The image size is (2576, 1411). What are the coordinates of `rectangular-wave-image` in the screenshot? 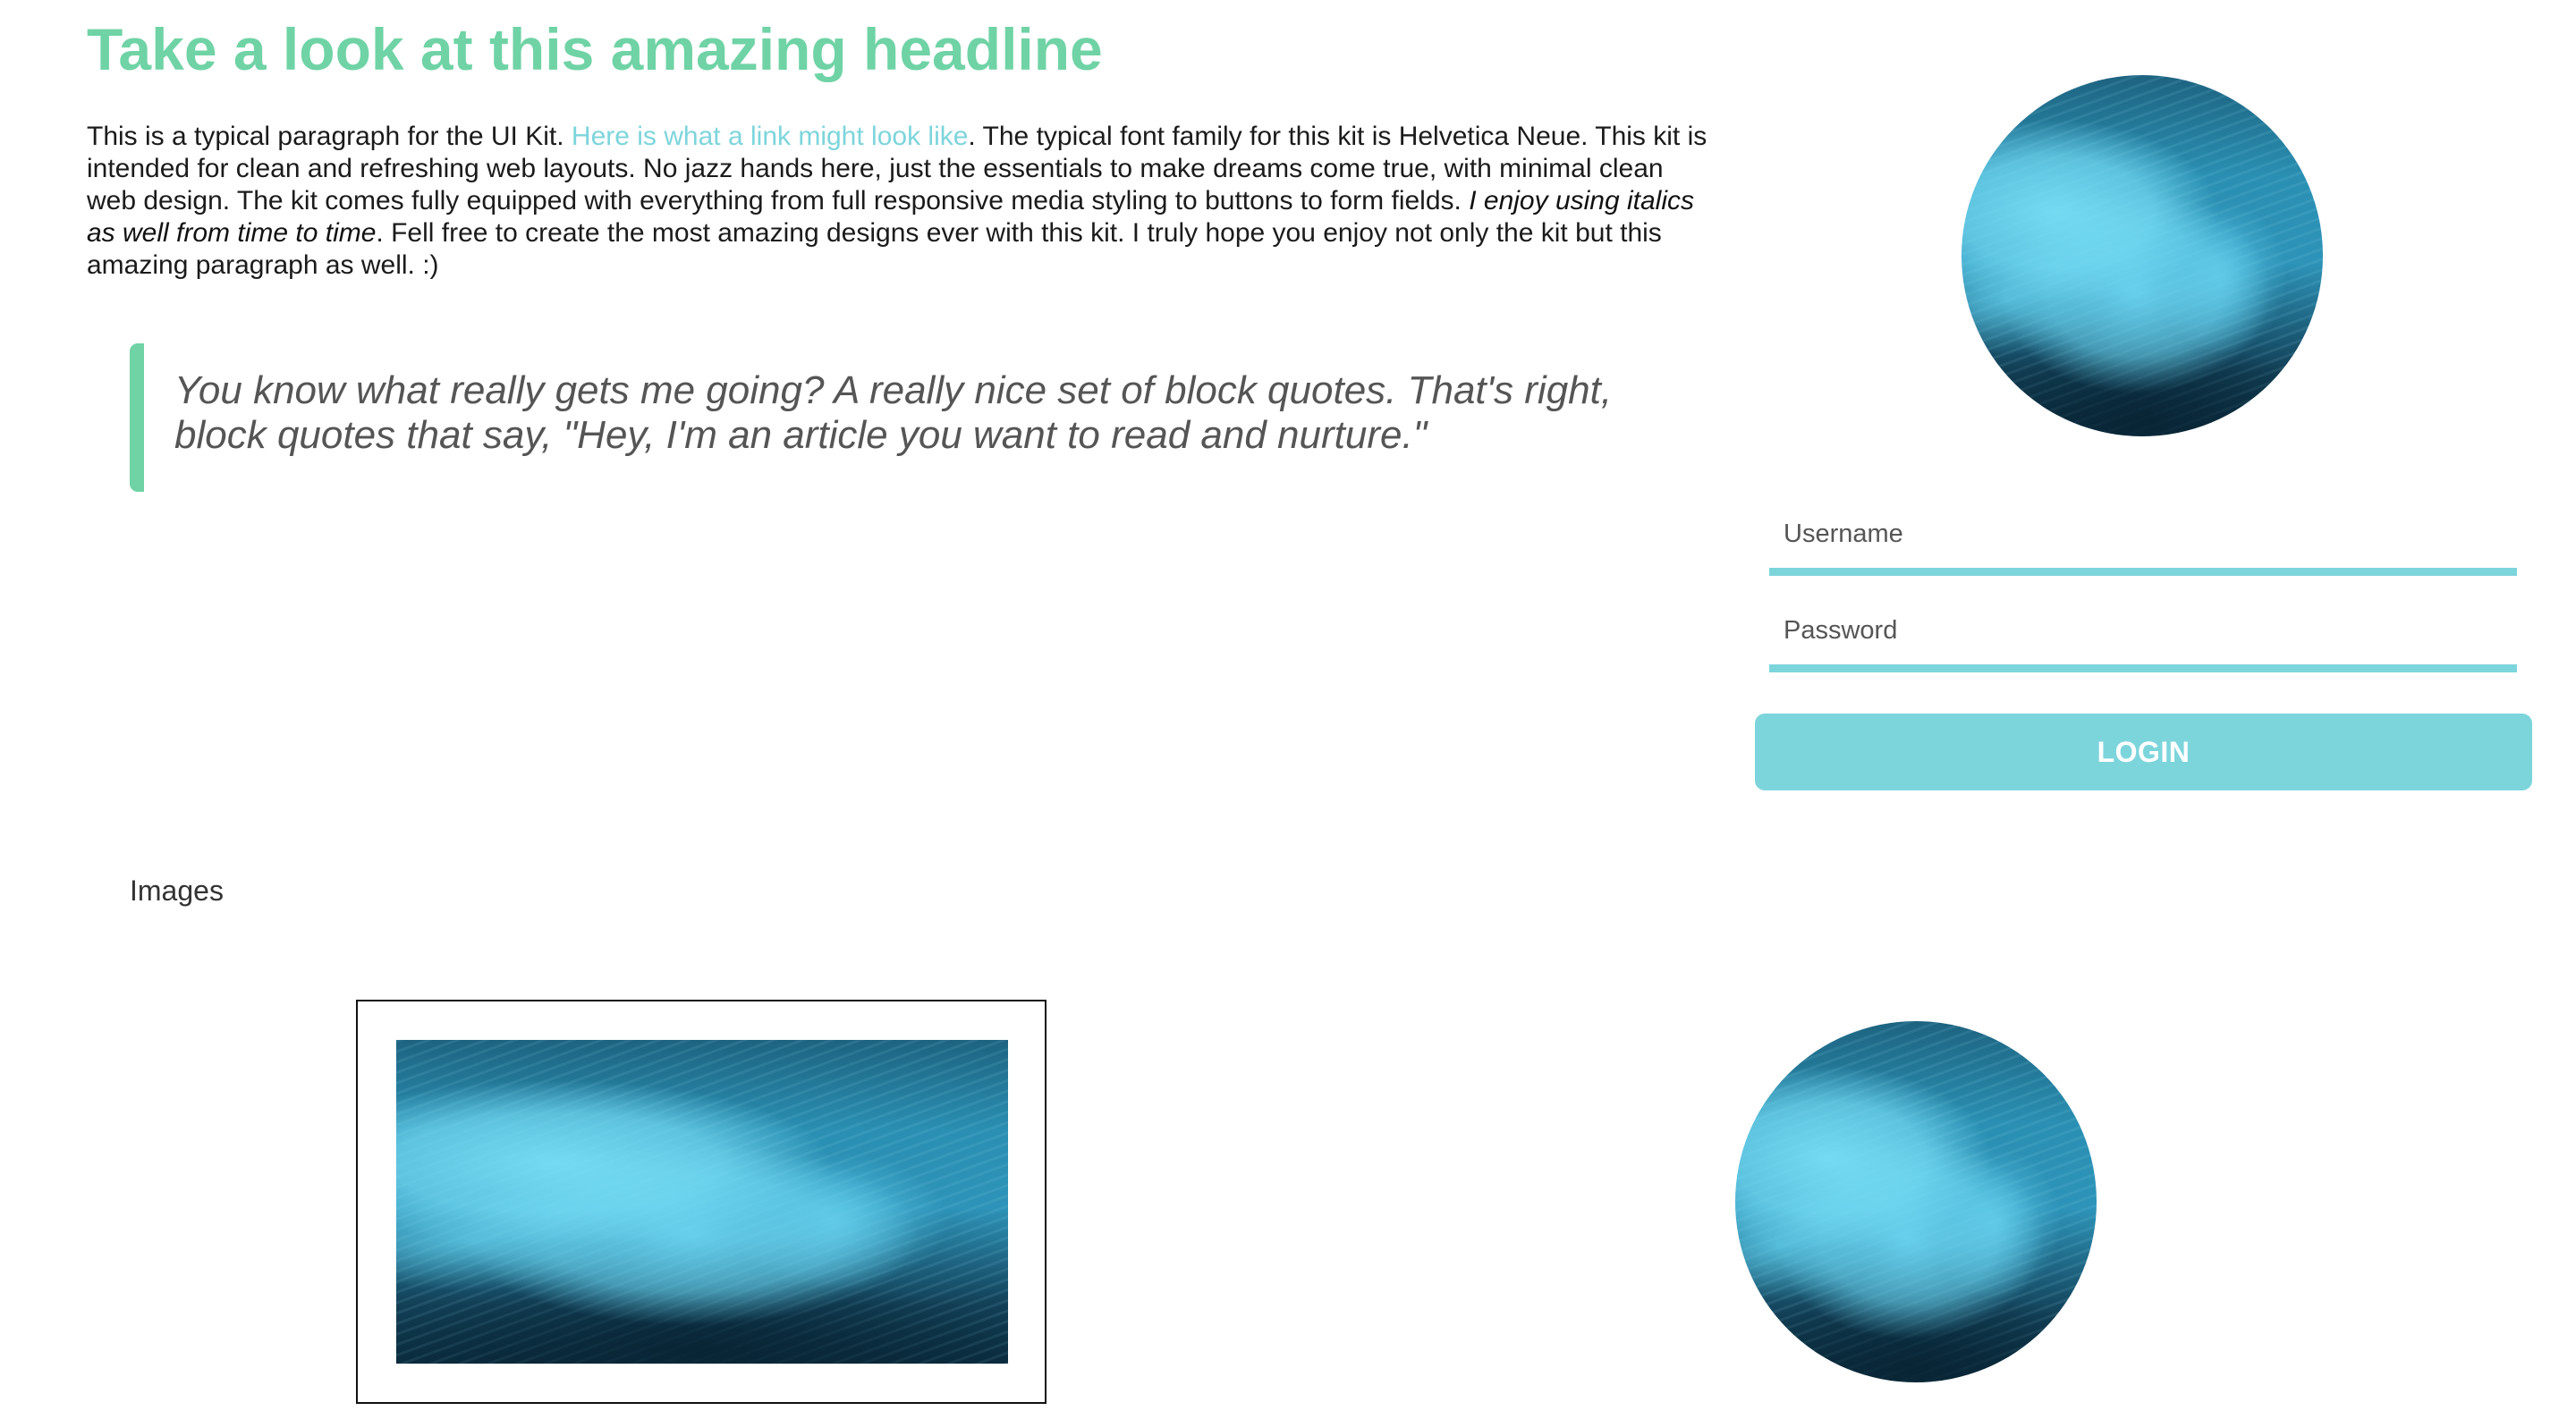 It's located at (702, 1202).